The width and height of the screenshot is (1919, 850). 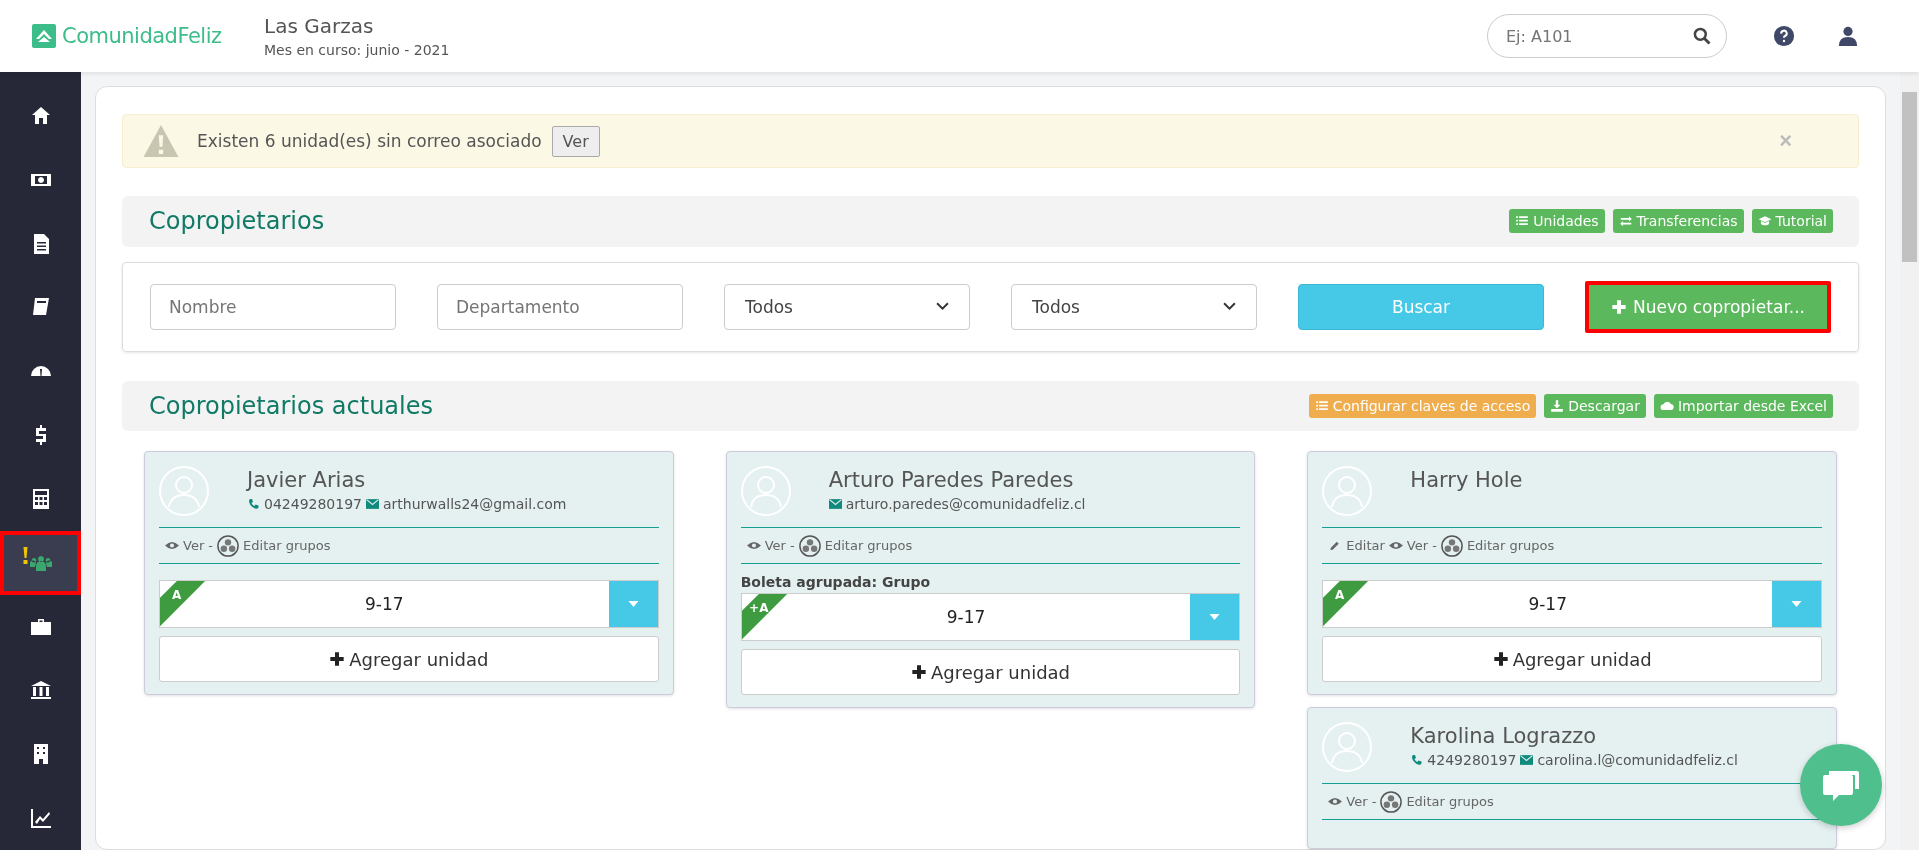 I want to click on list-icon, so click(x=1321, y=405).